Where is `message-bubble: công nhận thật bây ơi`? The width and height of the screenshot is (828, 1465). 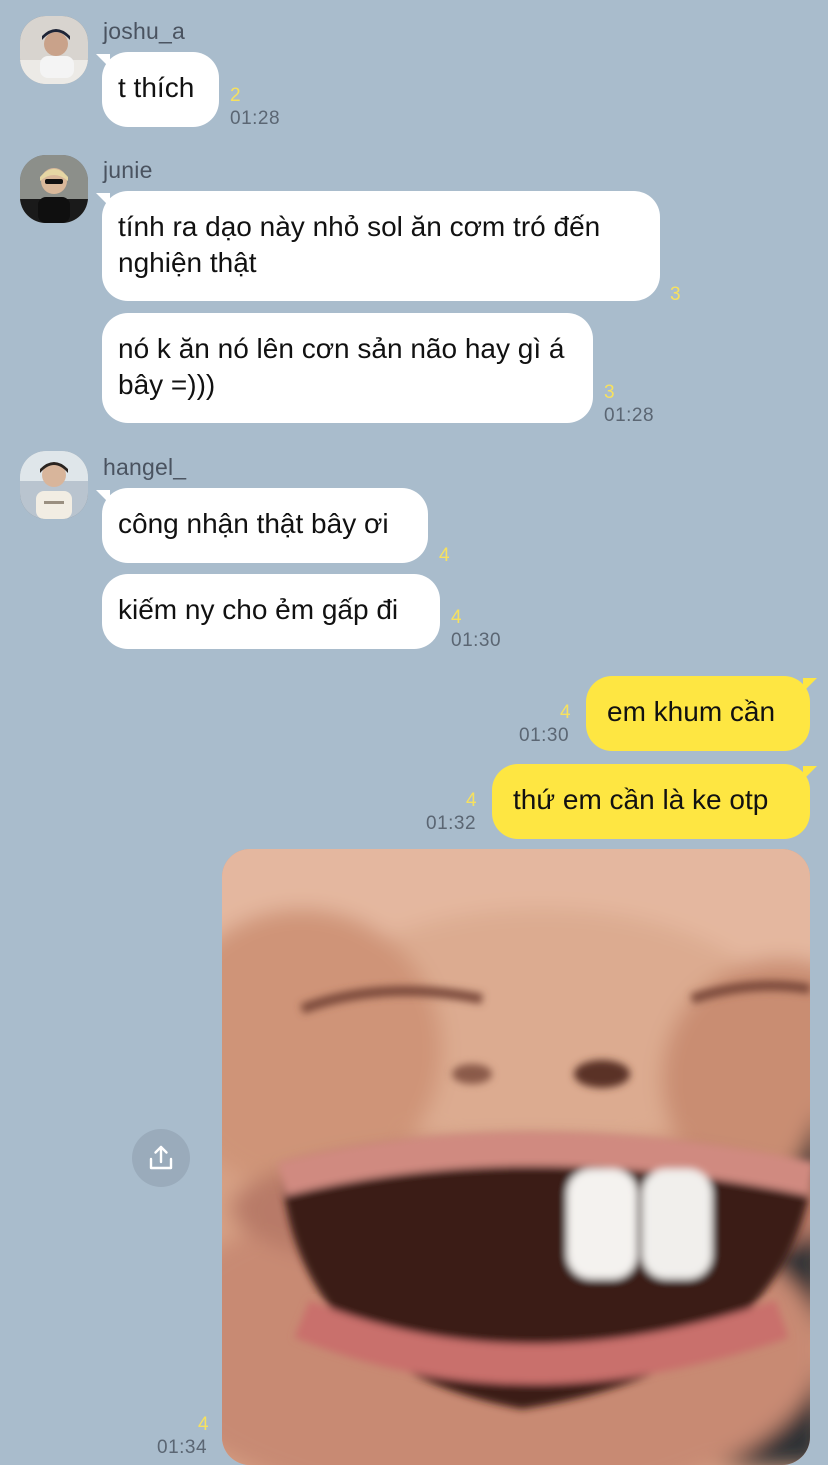 message-bubble: công nhận thật bây ơi is located at coordinates (265, 525).